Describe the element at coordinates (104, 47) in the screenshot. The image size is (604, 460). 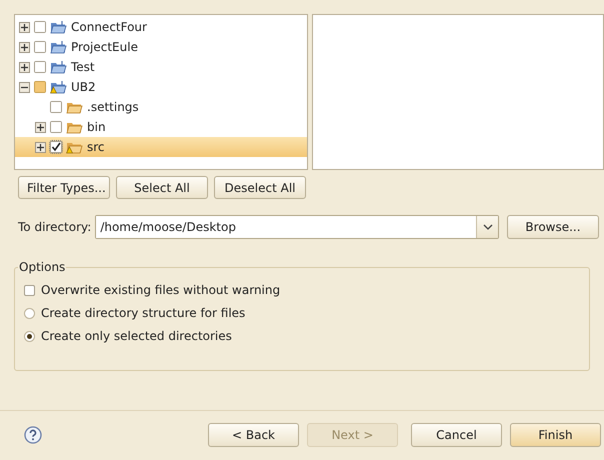
I see `tree-label: ProjectEule` at that location.